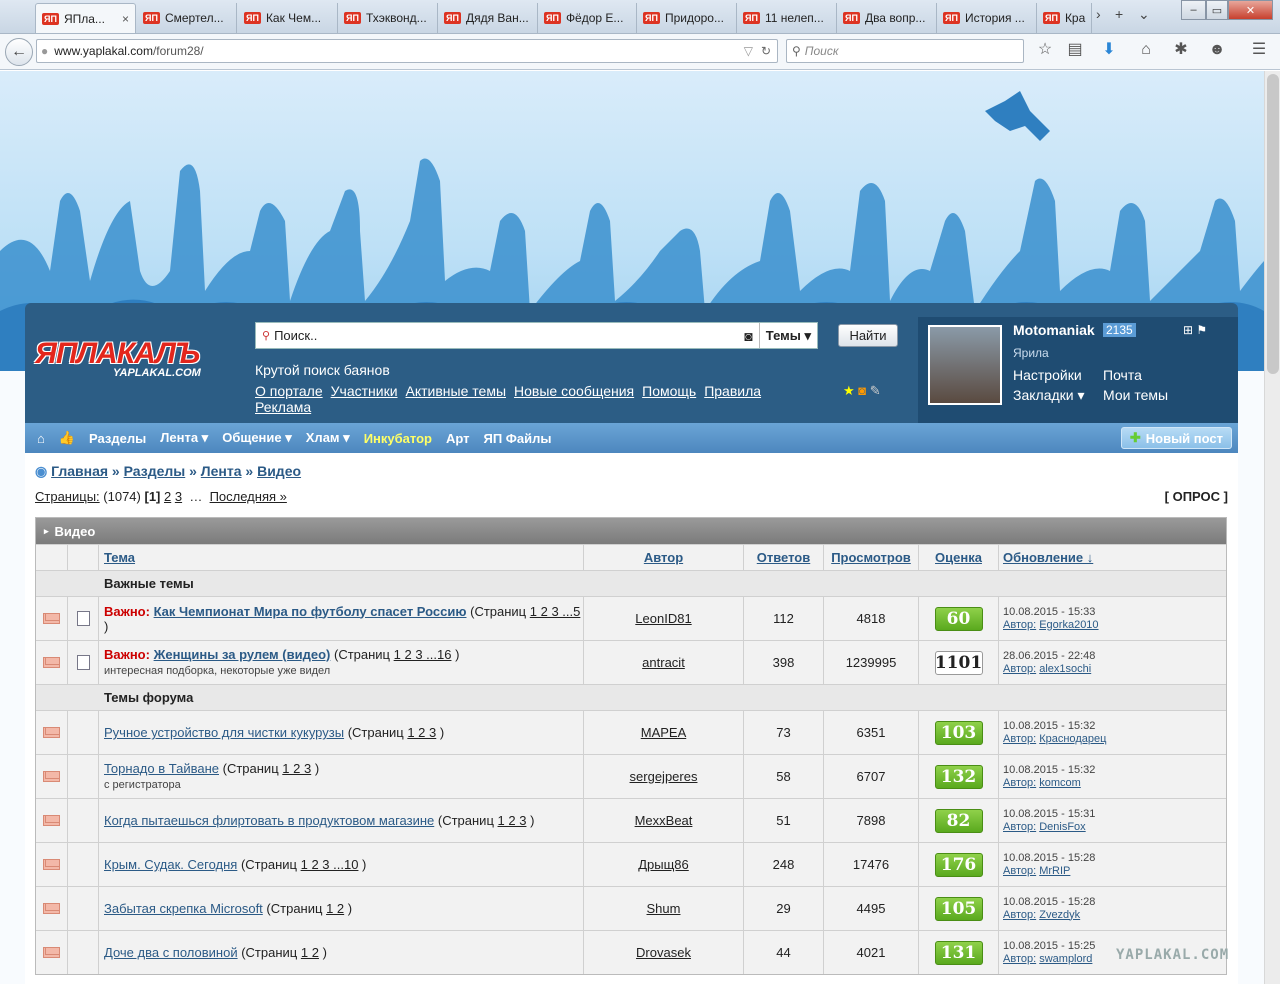 Image resolution: width=1280 pixels, height=984 pixels. I want to click on score-badge: 103, so click(958, 732).